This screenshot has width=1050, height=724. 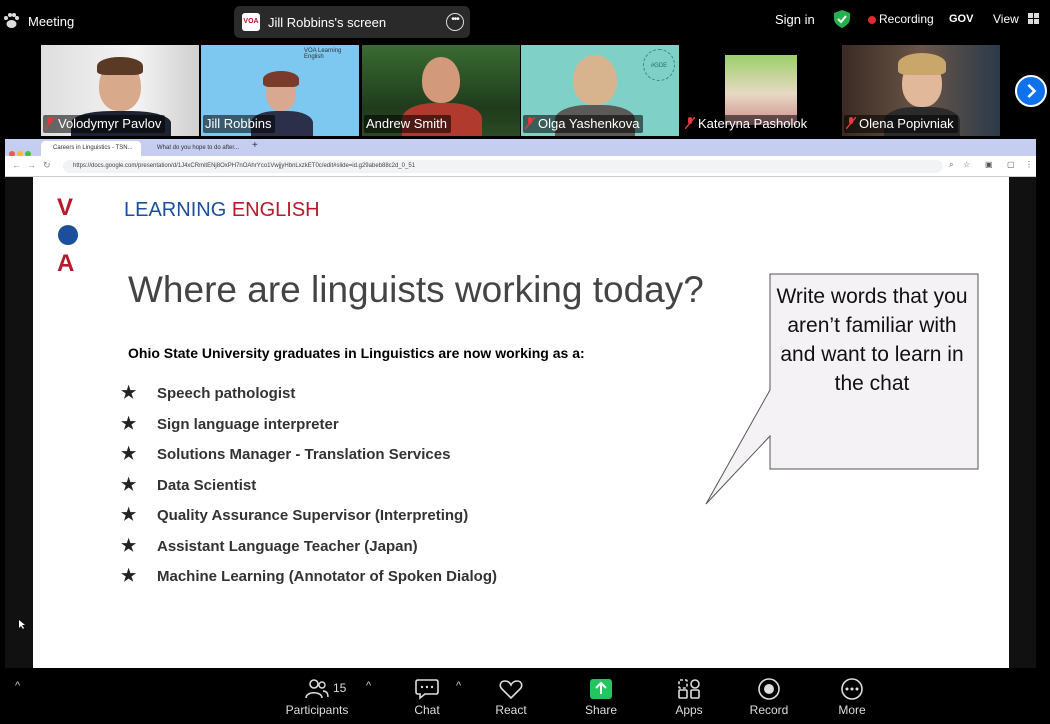 What do you see at coordinates (901, 124) in the screenshot?
I see `participant-name: Olena Popivniak` at bounding box center [901, 124].